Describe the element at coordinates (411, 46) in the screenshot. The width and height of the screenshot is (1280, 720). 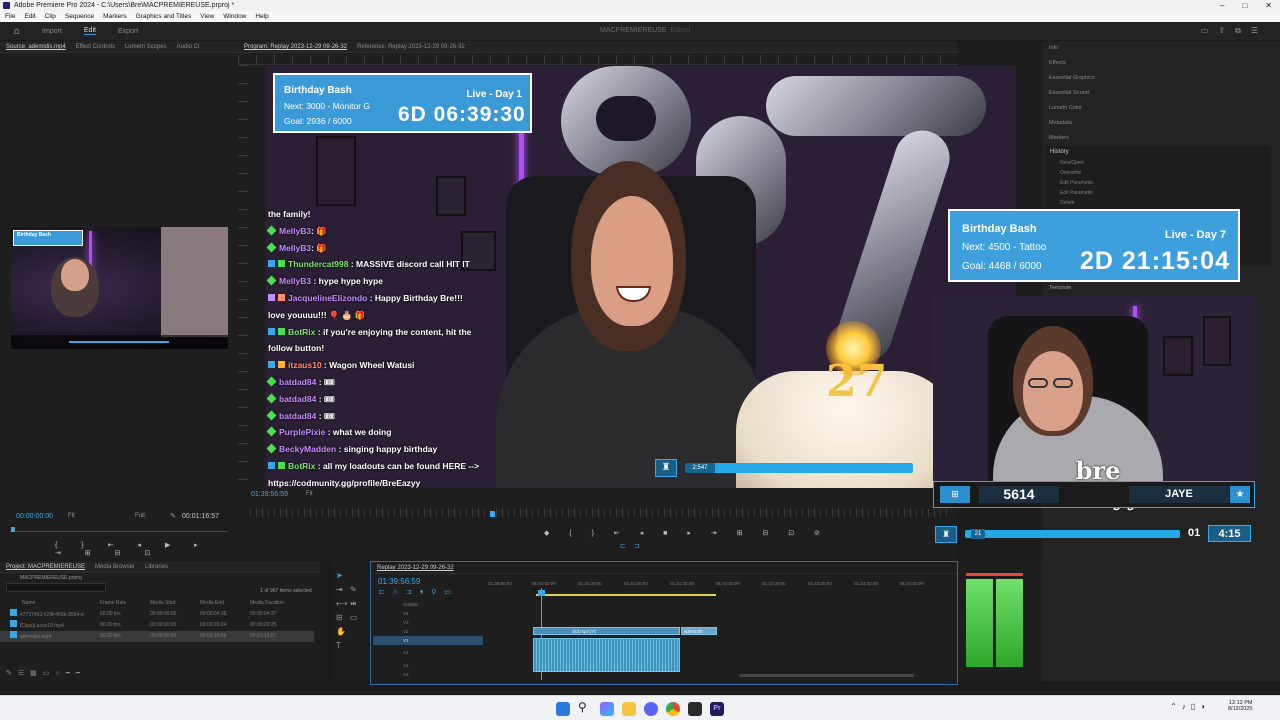
I see `tab-reference: Reference: Replay 2023-12-29 09-26-32` at that location.